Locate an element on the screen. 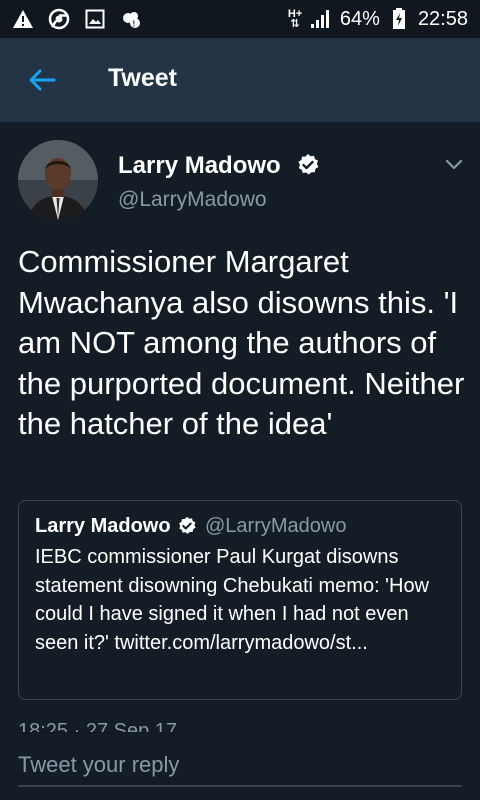 The width and height of the screenshot is (480, 800). reply-input is located at coordinates (240, 766).